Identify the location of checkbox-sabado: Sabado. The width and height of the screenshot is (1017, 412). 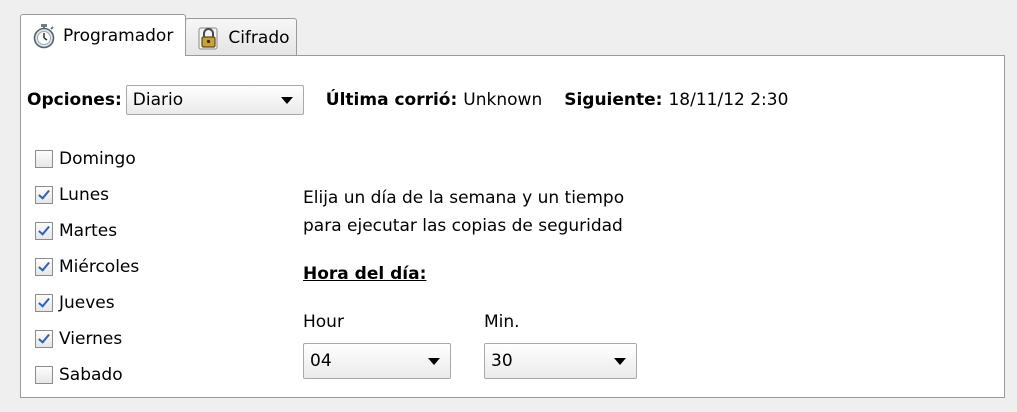
(87, 375).